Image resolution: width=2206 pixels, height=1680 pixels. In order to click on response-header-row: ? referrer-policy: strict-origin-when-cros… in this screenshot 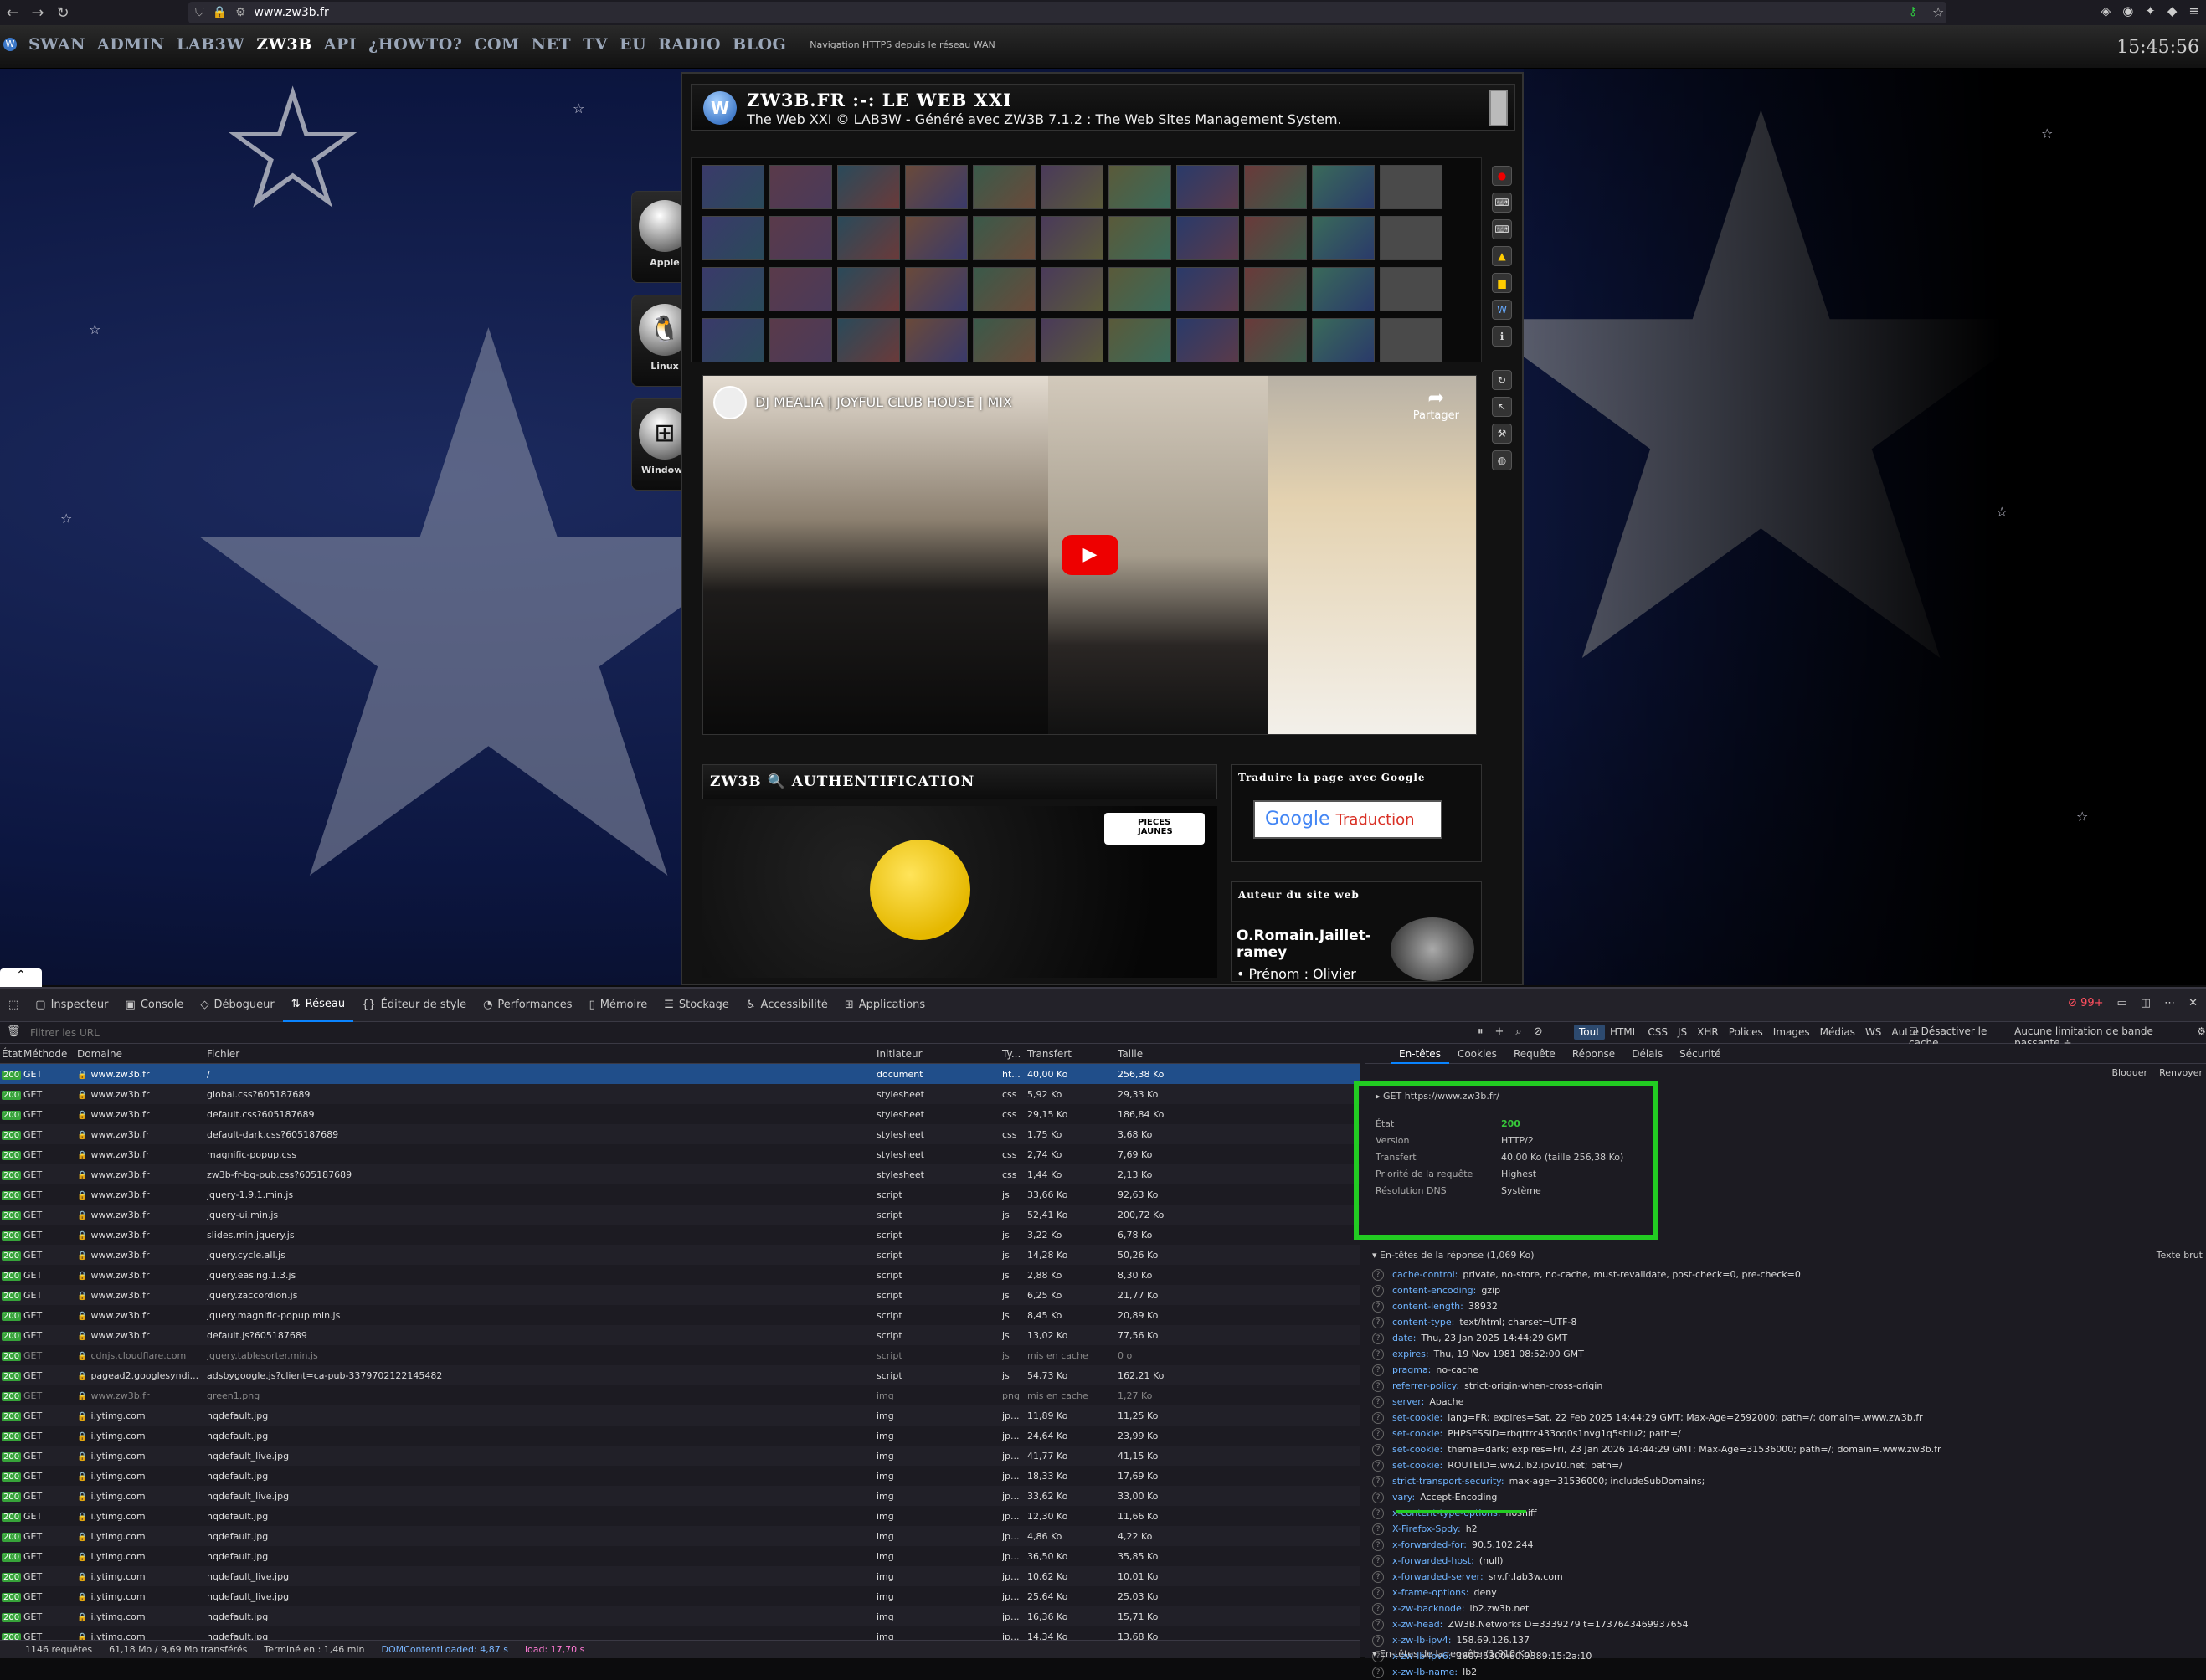, I will do `click(1786, 1386)`.